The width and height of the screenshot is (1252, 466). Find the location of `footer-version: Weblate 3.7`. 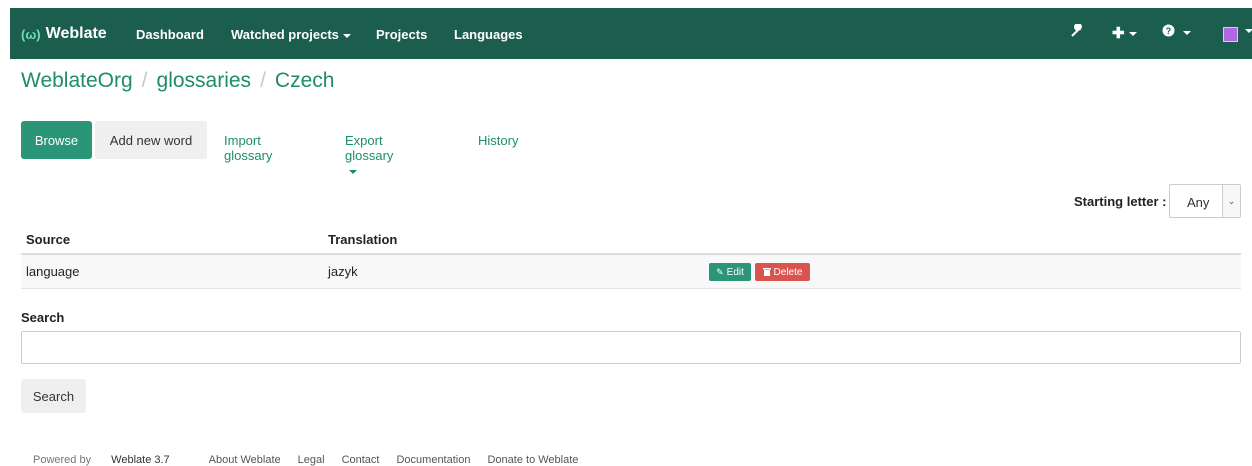

footer-version: Weblate 3.7 is located at coordinates (140, 460).